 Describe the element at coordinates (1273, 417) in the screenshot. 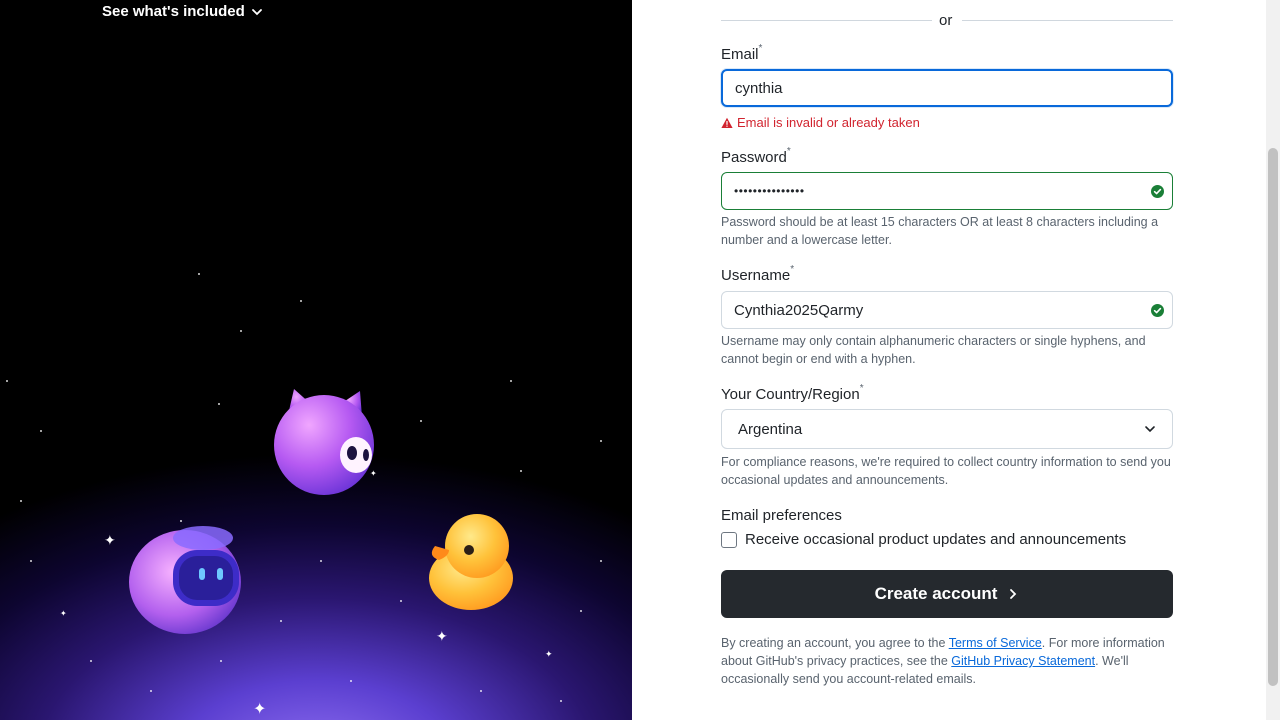

I see `scrollbar-thumb` at that location.